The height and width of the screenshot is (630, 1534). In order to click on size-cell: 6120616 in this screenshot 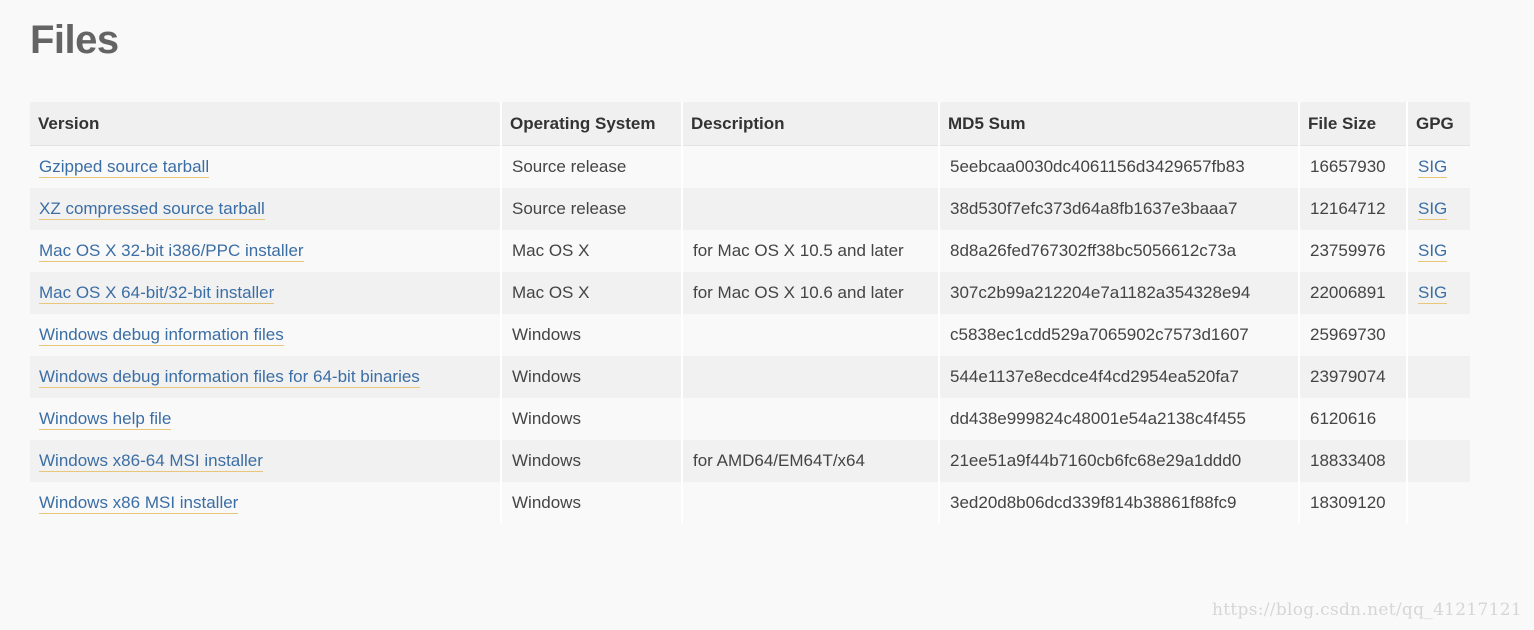, I will do `click(1352, 419)`.